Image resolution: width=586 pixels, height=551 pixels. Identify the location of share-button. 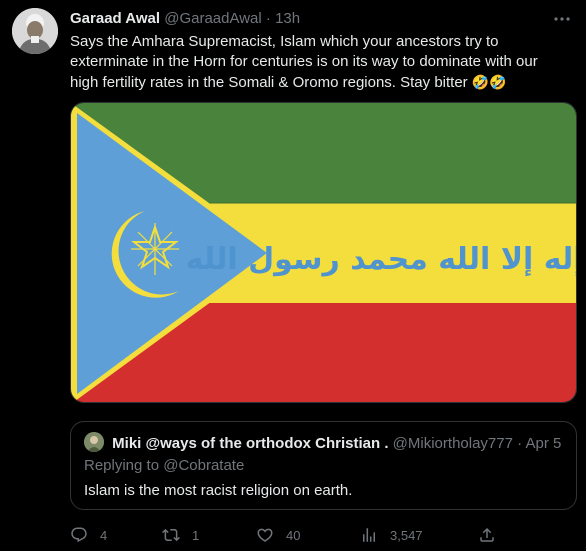
(493, 535).